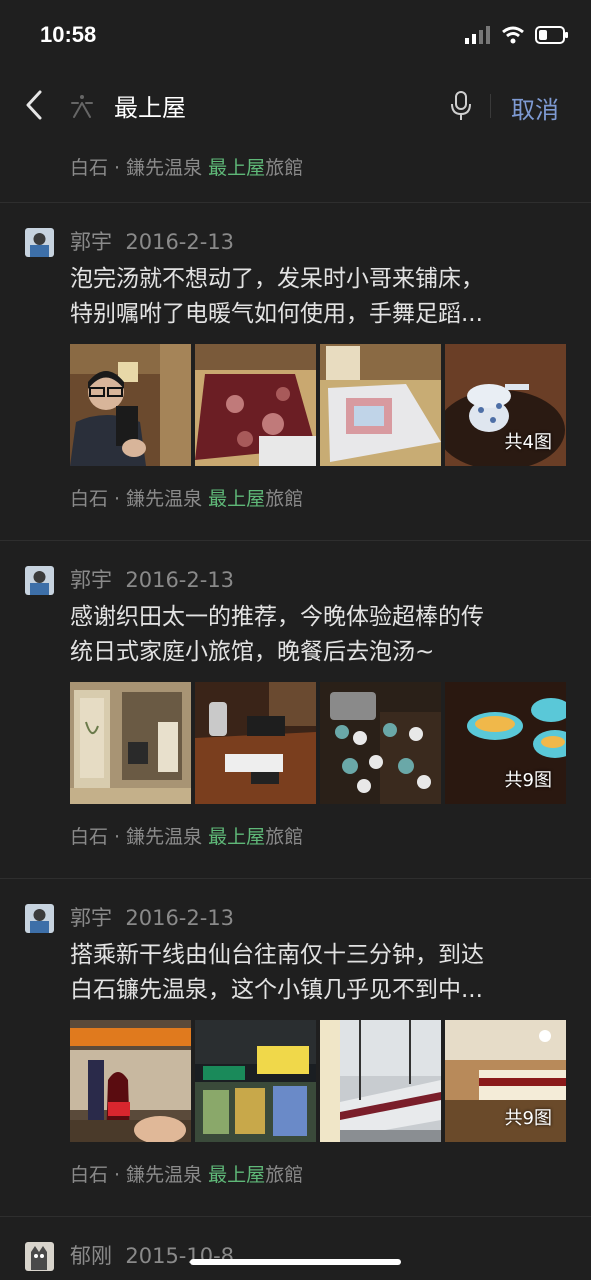  What do you see at coordinates (513, 35) in the screenshot?
I see `wifi-icon` at bounding box center [513, 35].